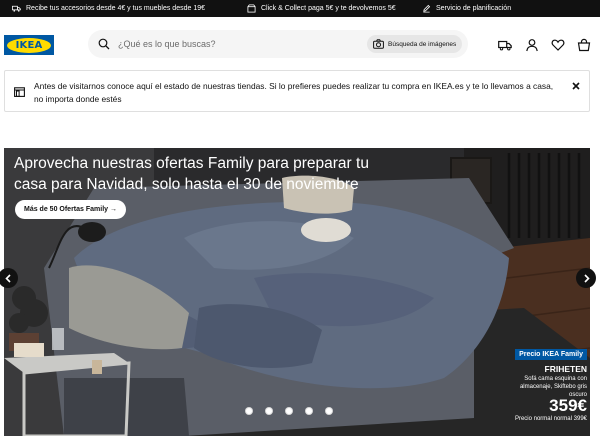  I want to click on site-header: IKEA Búsqueda de imágenes, so click(300, 43).